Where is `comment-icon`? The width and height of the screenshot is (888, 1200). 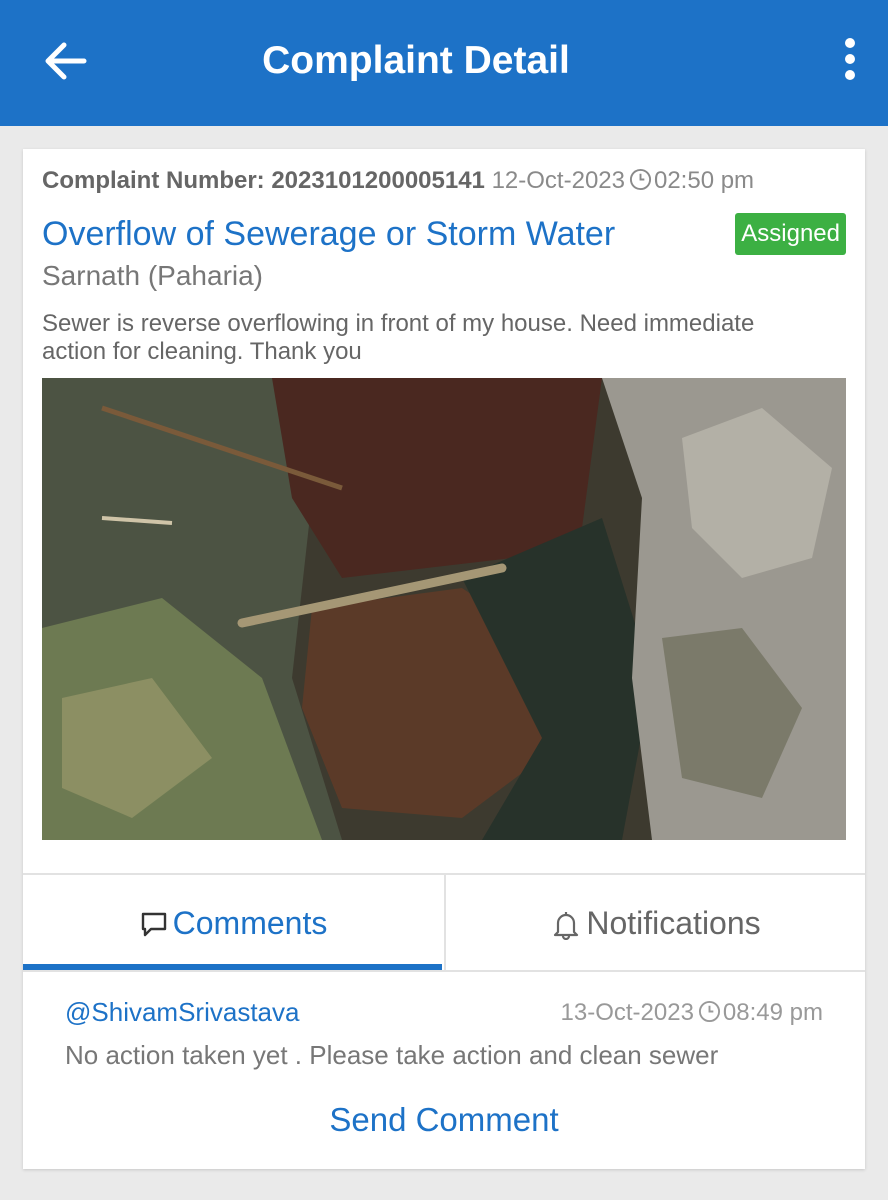
comment-icon is located at coordinates (153, 924).